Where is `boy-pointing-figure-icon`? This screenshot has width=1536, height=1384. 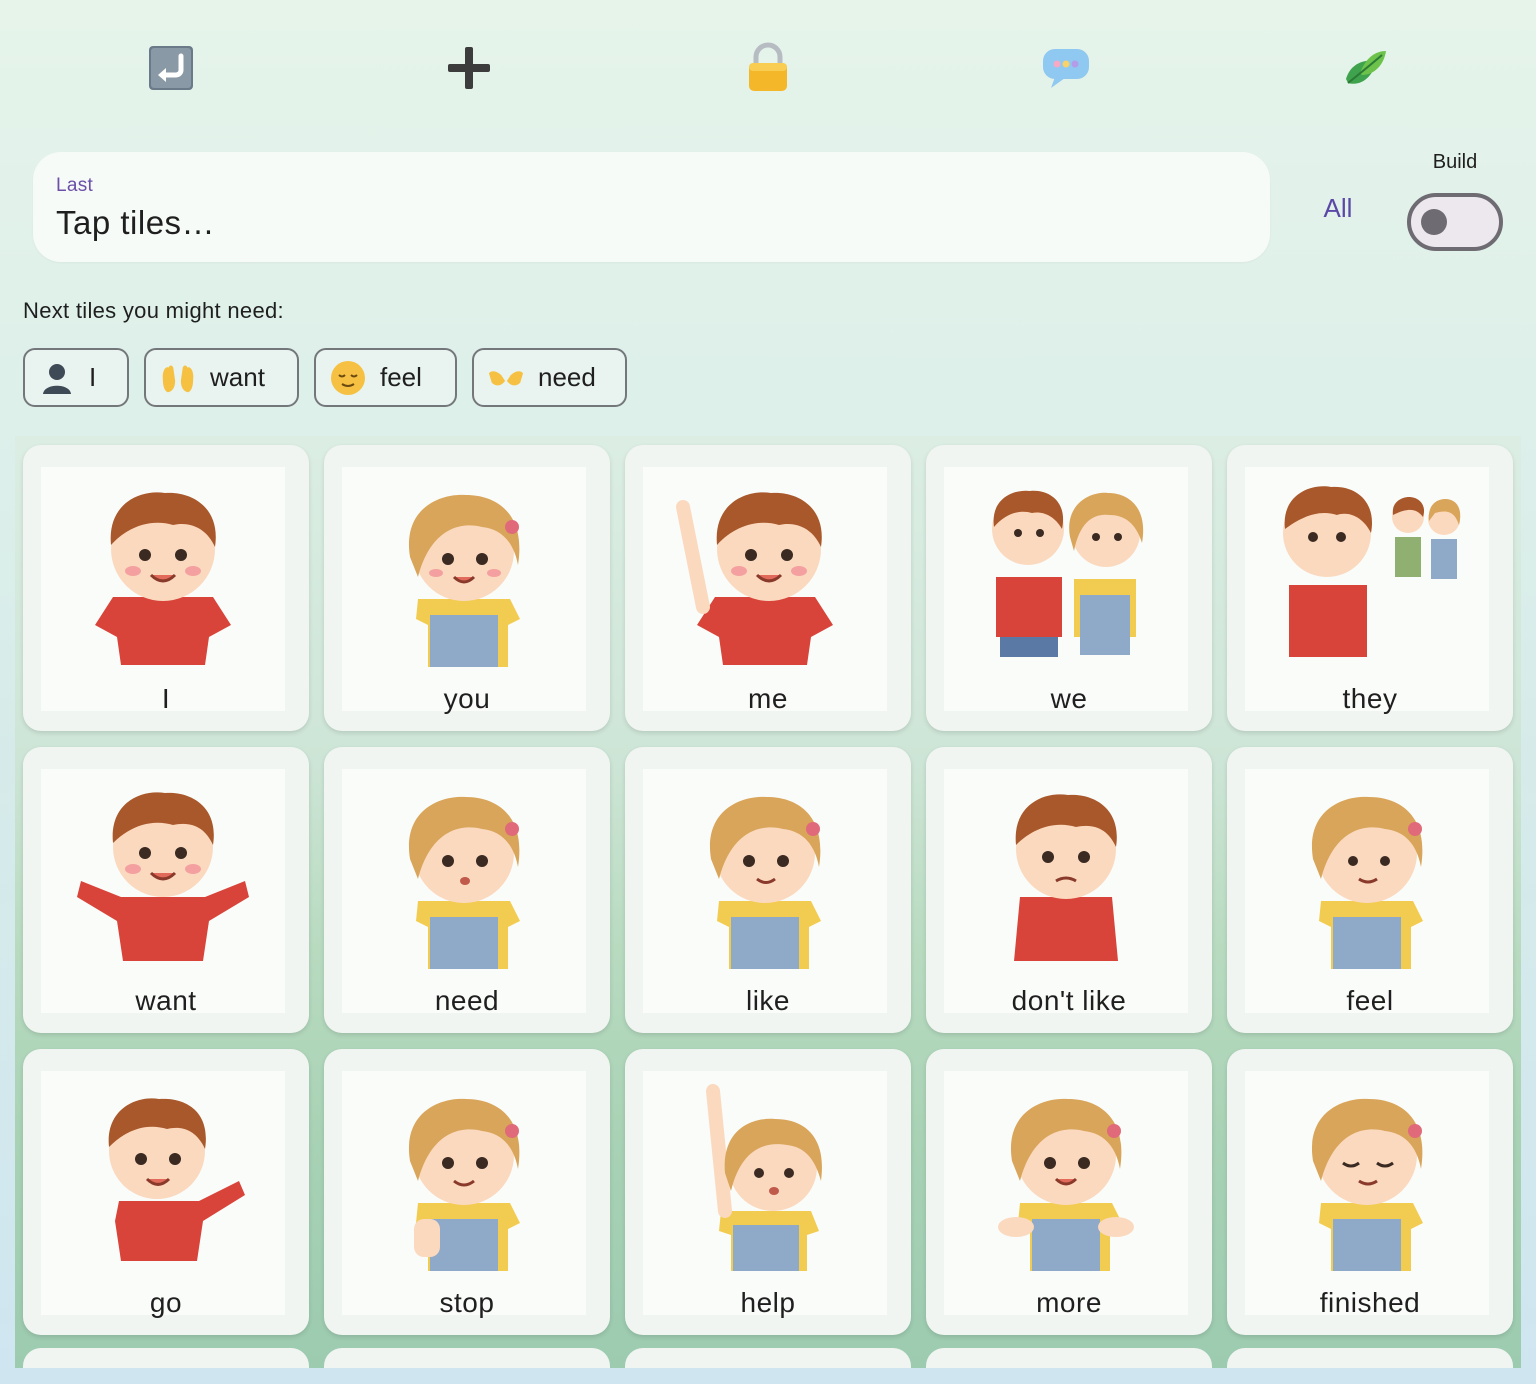 boy-pointing-figure-icon is located at coordinates (176, 1179).